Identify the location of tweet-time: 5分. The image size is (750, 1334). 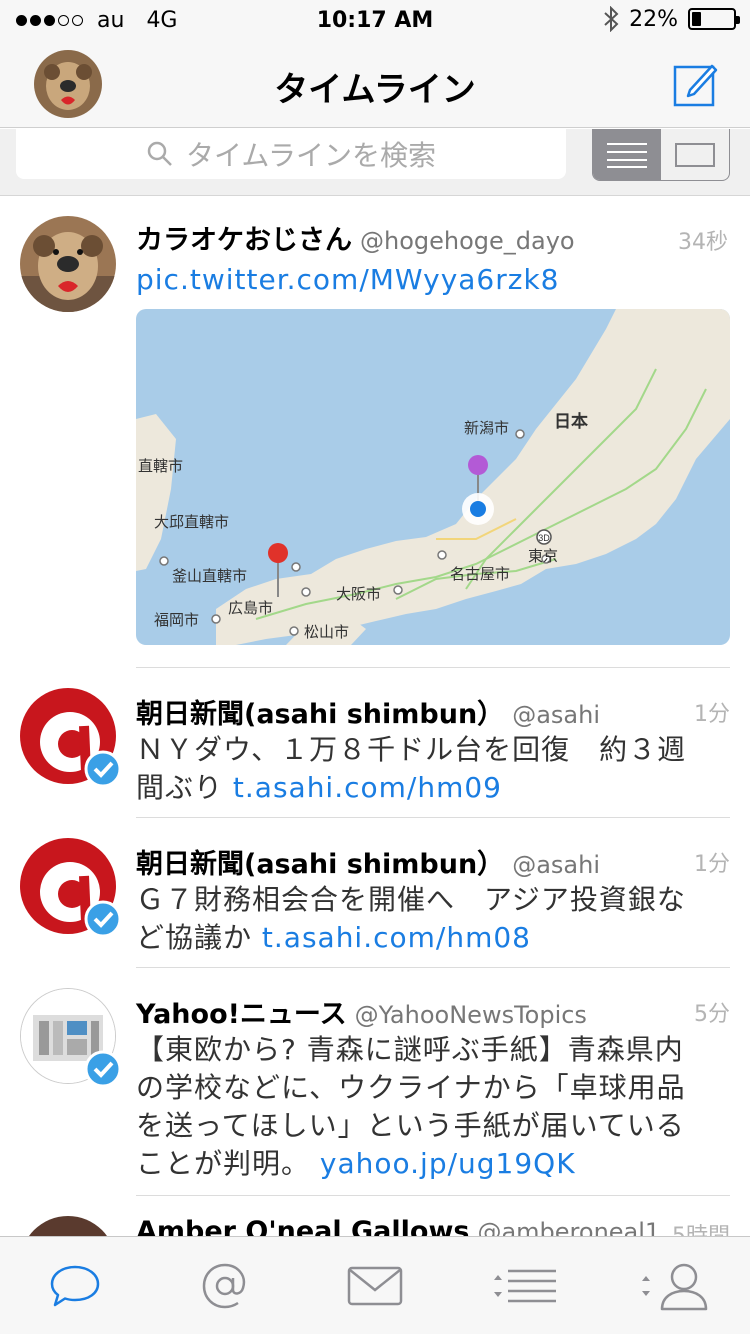
(712, 1014).